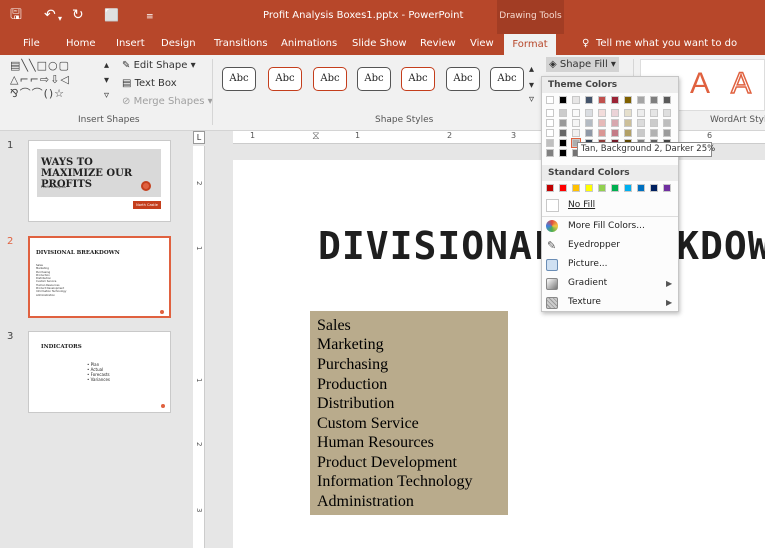 The width and height of the screenshot is (765, 548). I want to click on tab-view: View, so click(482, 44).